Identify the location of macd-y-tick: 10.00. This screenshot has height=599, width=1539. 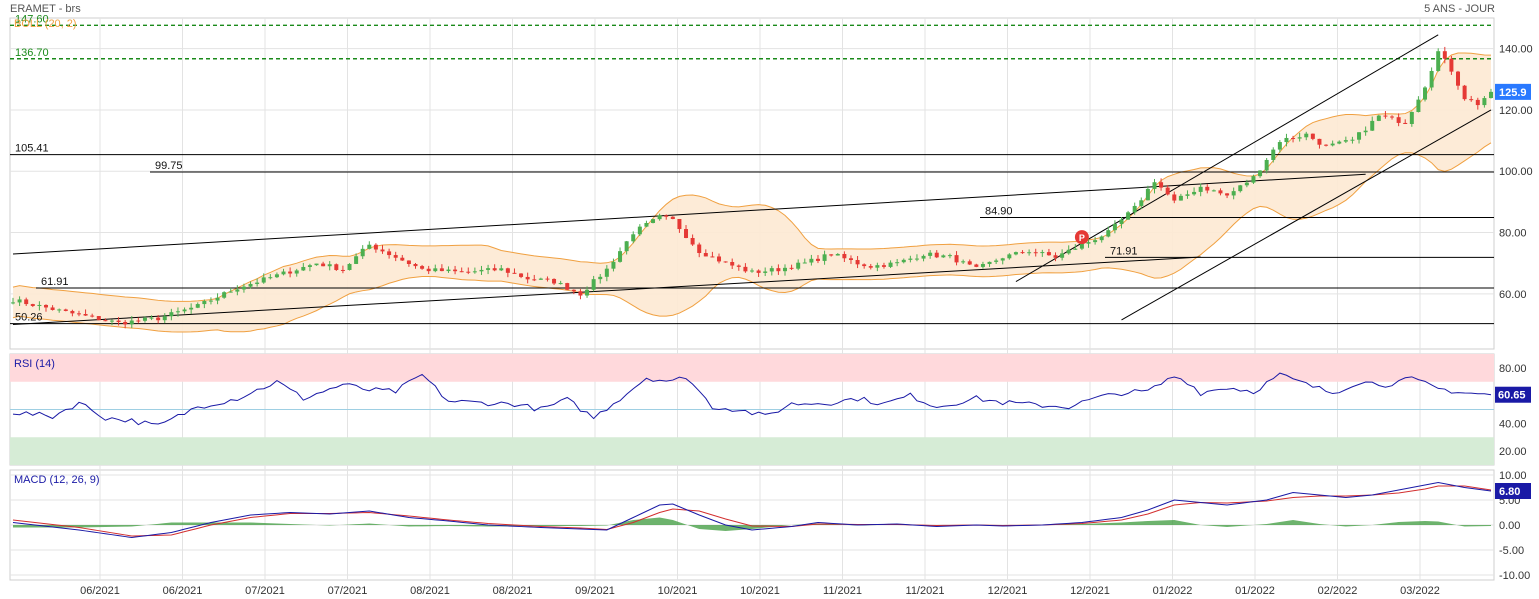
(1513, 476).